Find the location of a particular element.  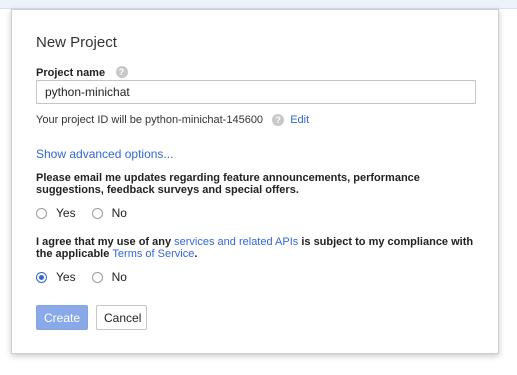

project-name-label: Project name is located at coordinates (71, 73).